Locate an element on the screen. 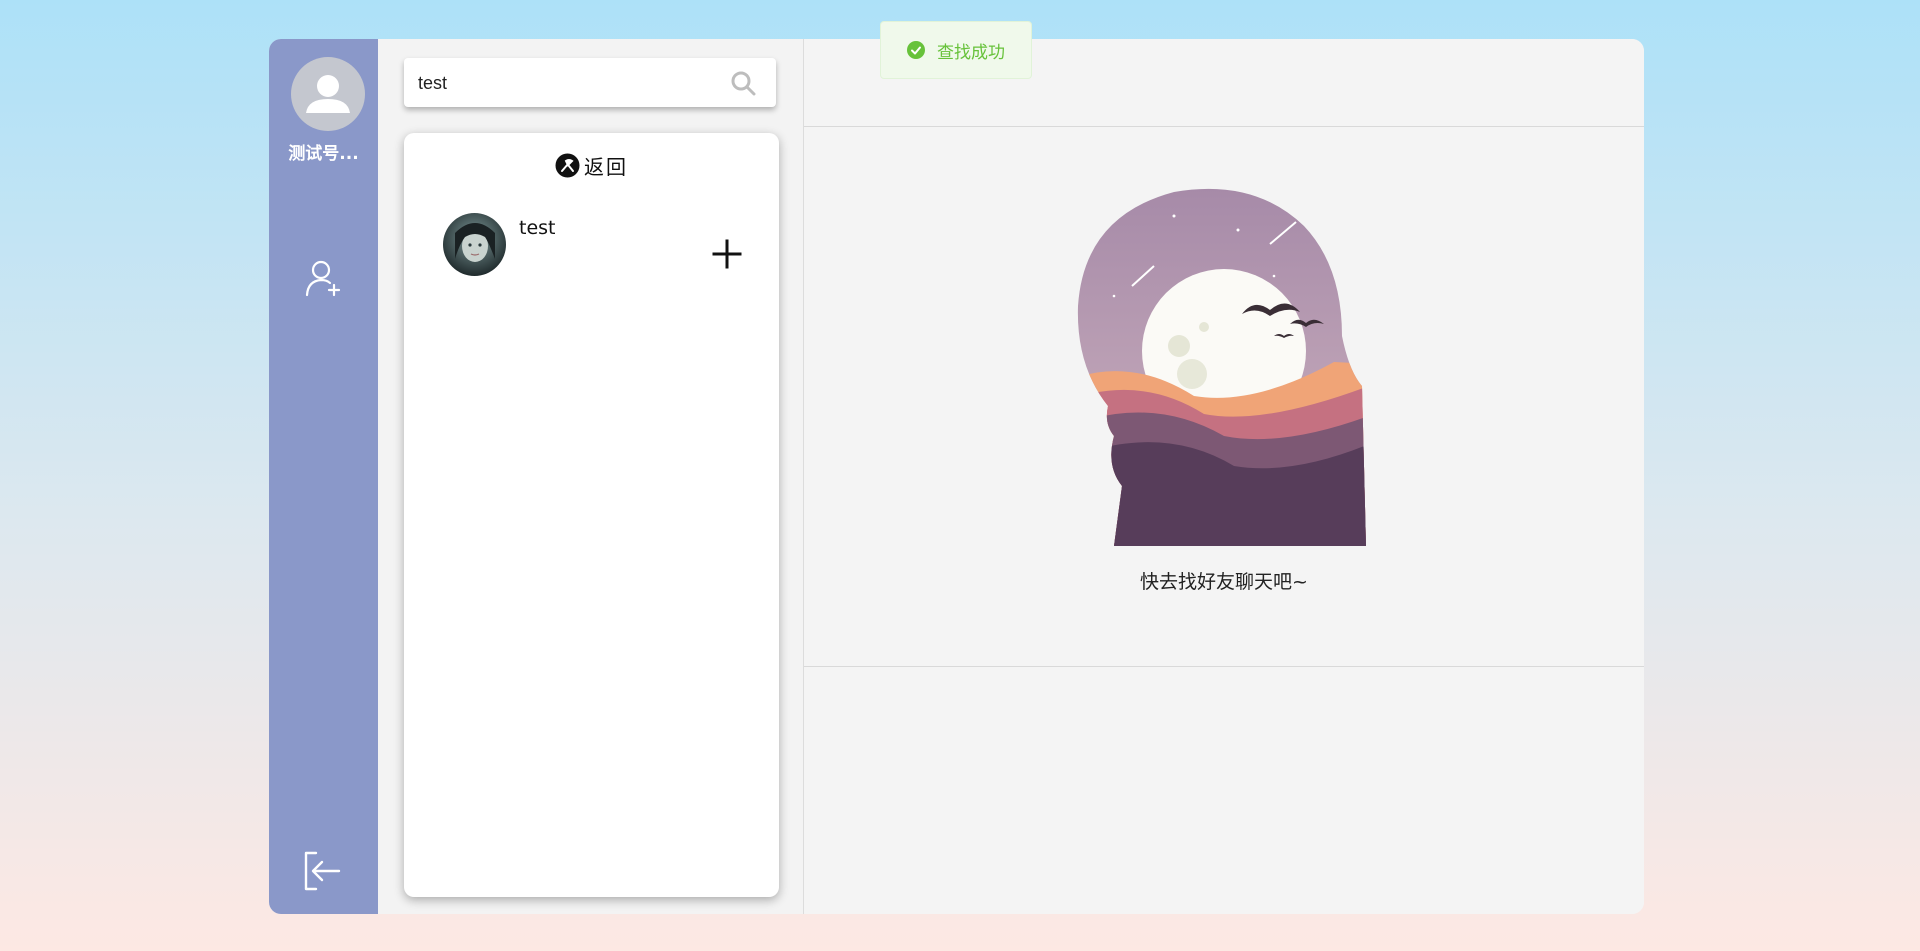 This screenshot has height=951, width=1920. result-name: test is located at coordinates (537, 228).